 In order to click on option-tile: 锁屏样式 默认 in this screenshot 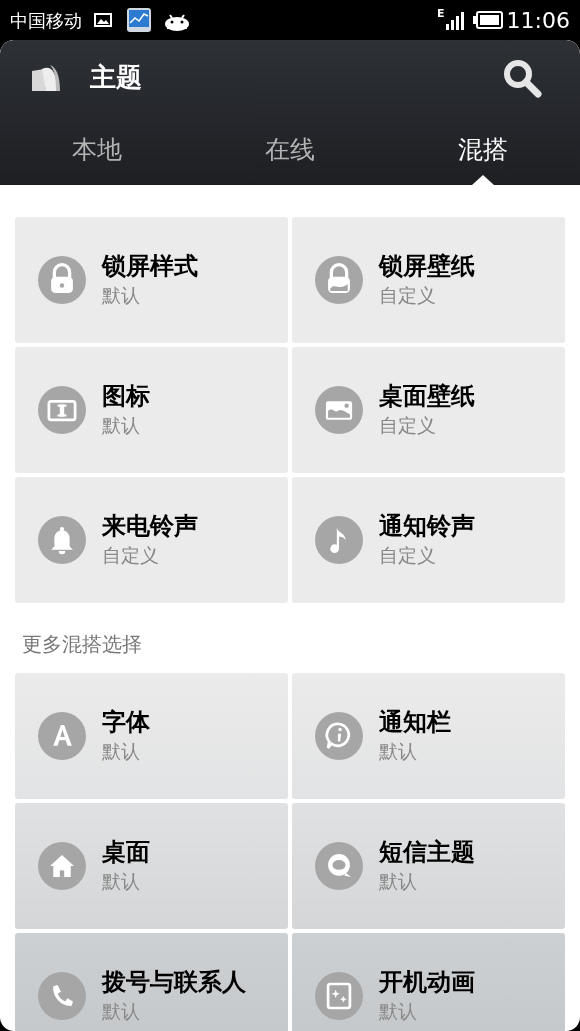, I will do `click(151, 280)`.